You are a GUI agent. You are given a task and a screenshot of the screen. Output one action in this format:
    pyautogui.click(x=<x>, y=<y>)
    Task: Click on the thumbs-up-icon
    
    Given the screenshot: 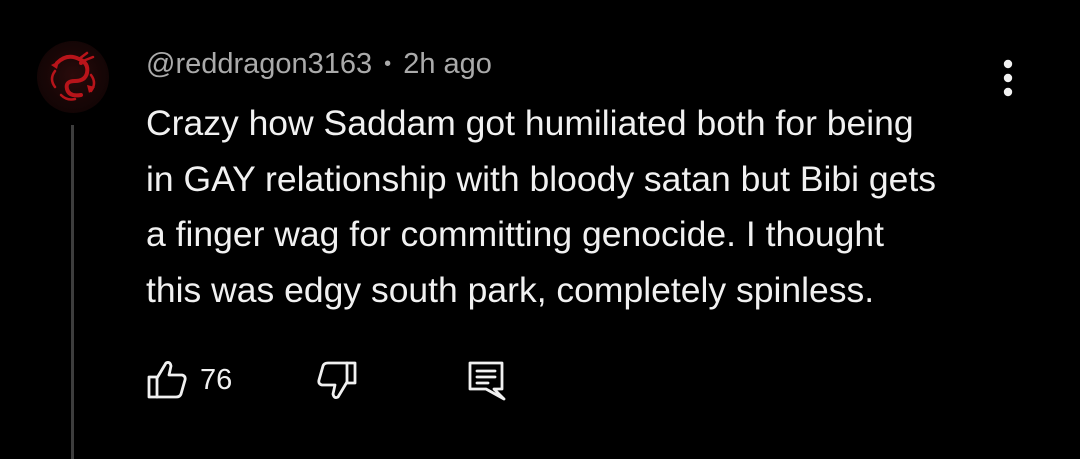 What is the action you would take?
    pyautogui.click(x=167, y=380)
    